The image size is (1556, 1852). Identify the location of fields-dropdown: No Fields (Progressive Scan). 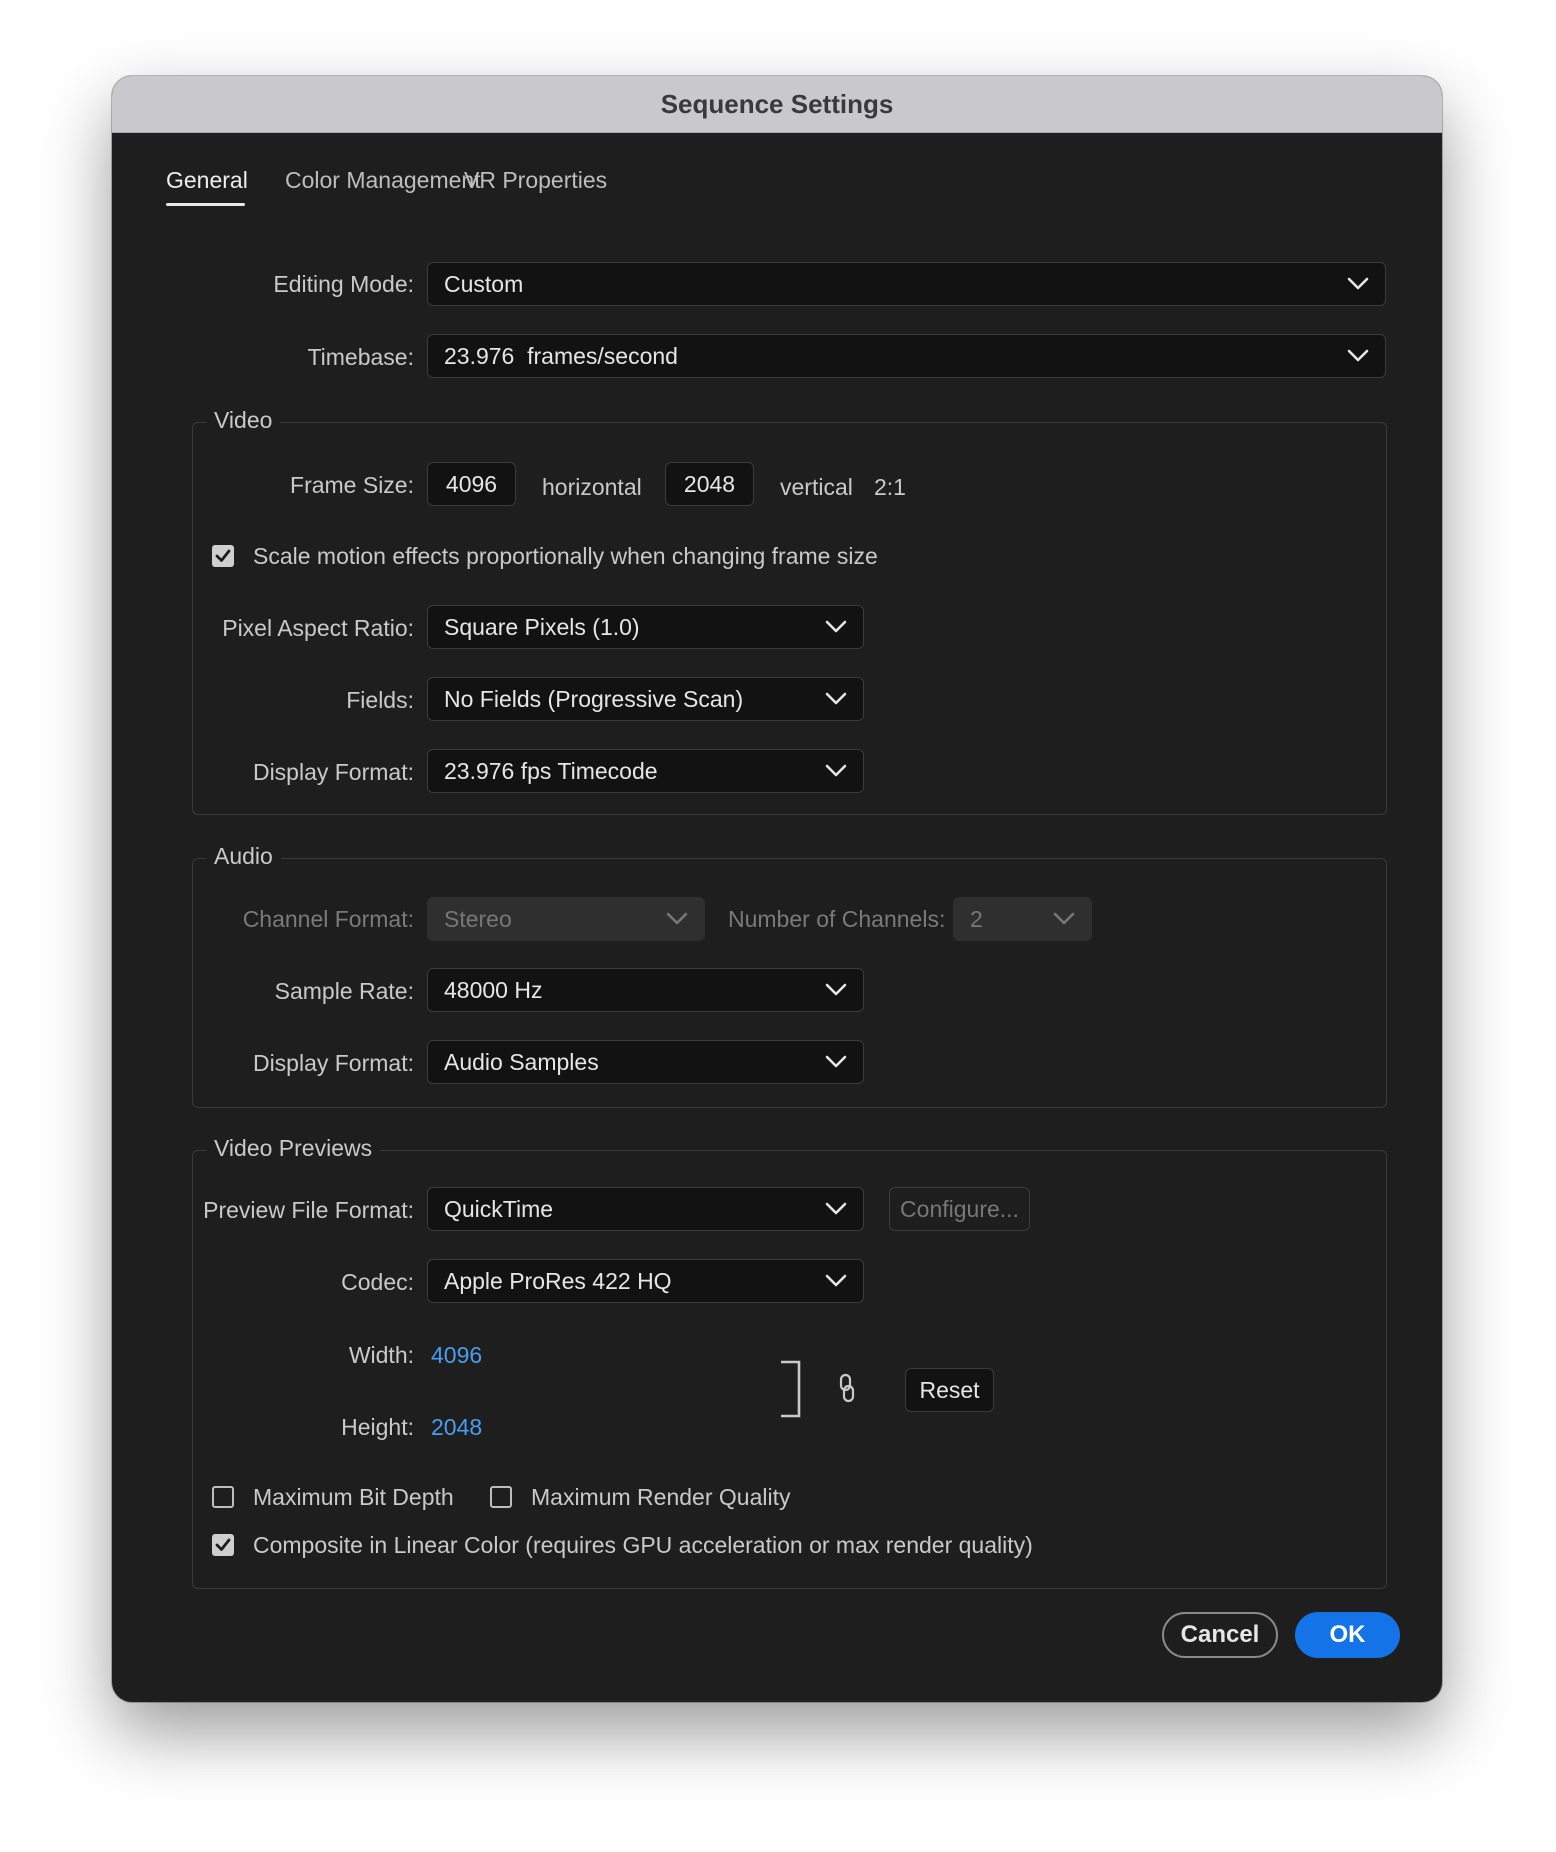
(645, 699).